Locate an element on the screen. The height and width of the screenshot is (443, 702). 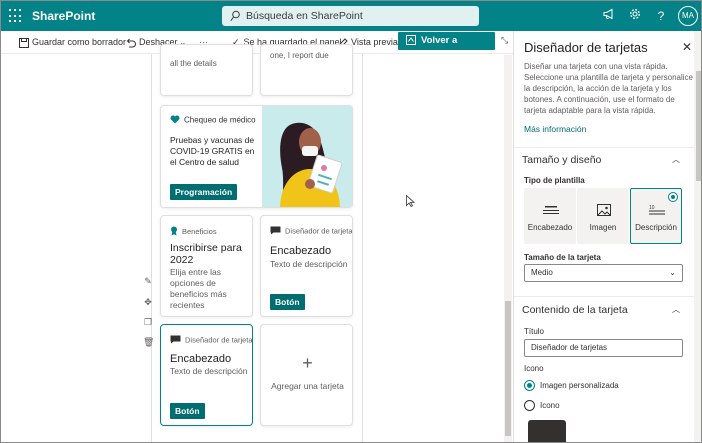
template-option-header: Encabezado is located at coordinates (550, 216).